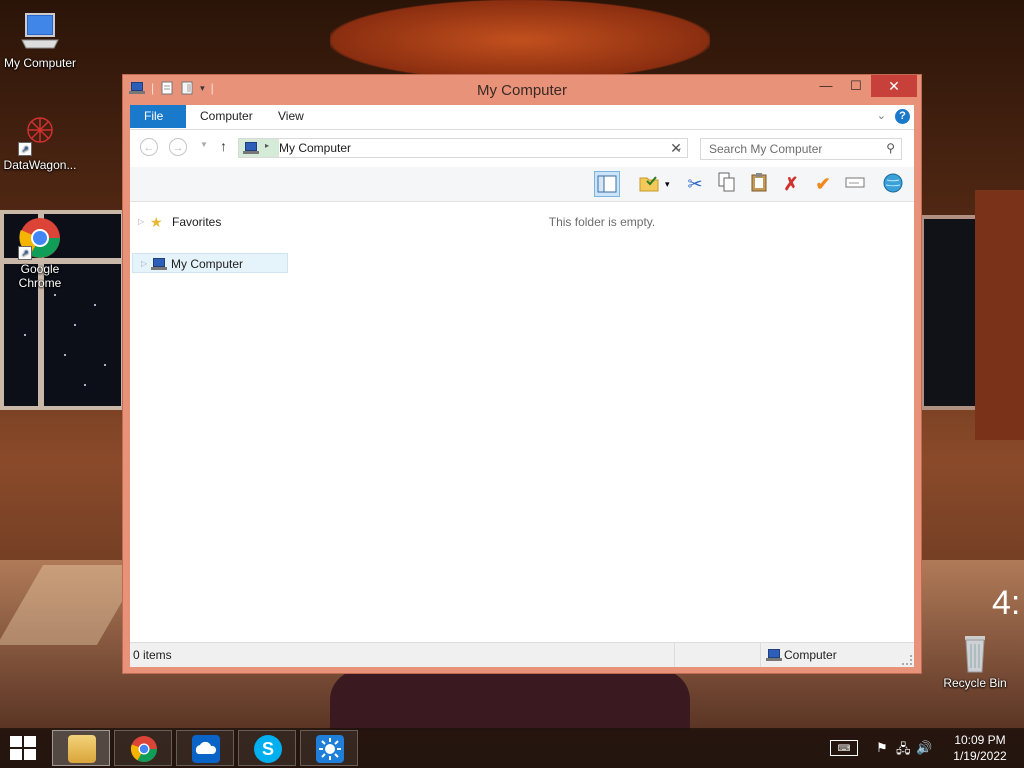 This screenshot has width=1024, height=768. I want to click on taskbar: S ⌨ ⚑ 🖧 🔊 10:09 PM 1/19/2022, so click(512, 748).